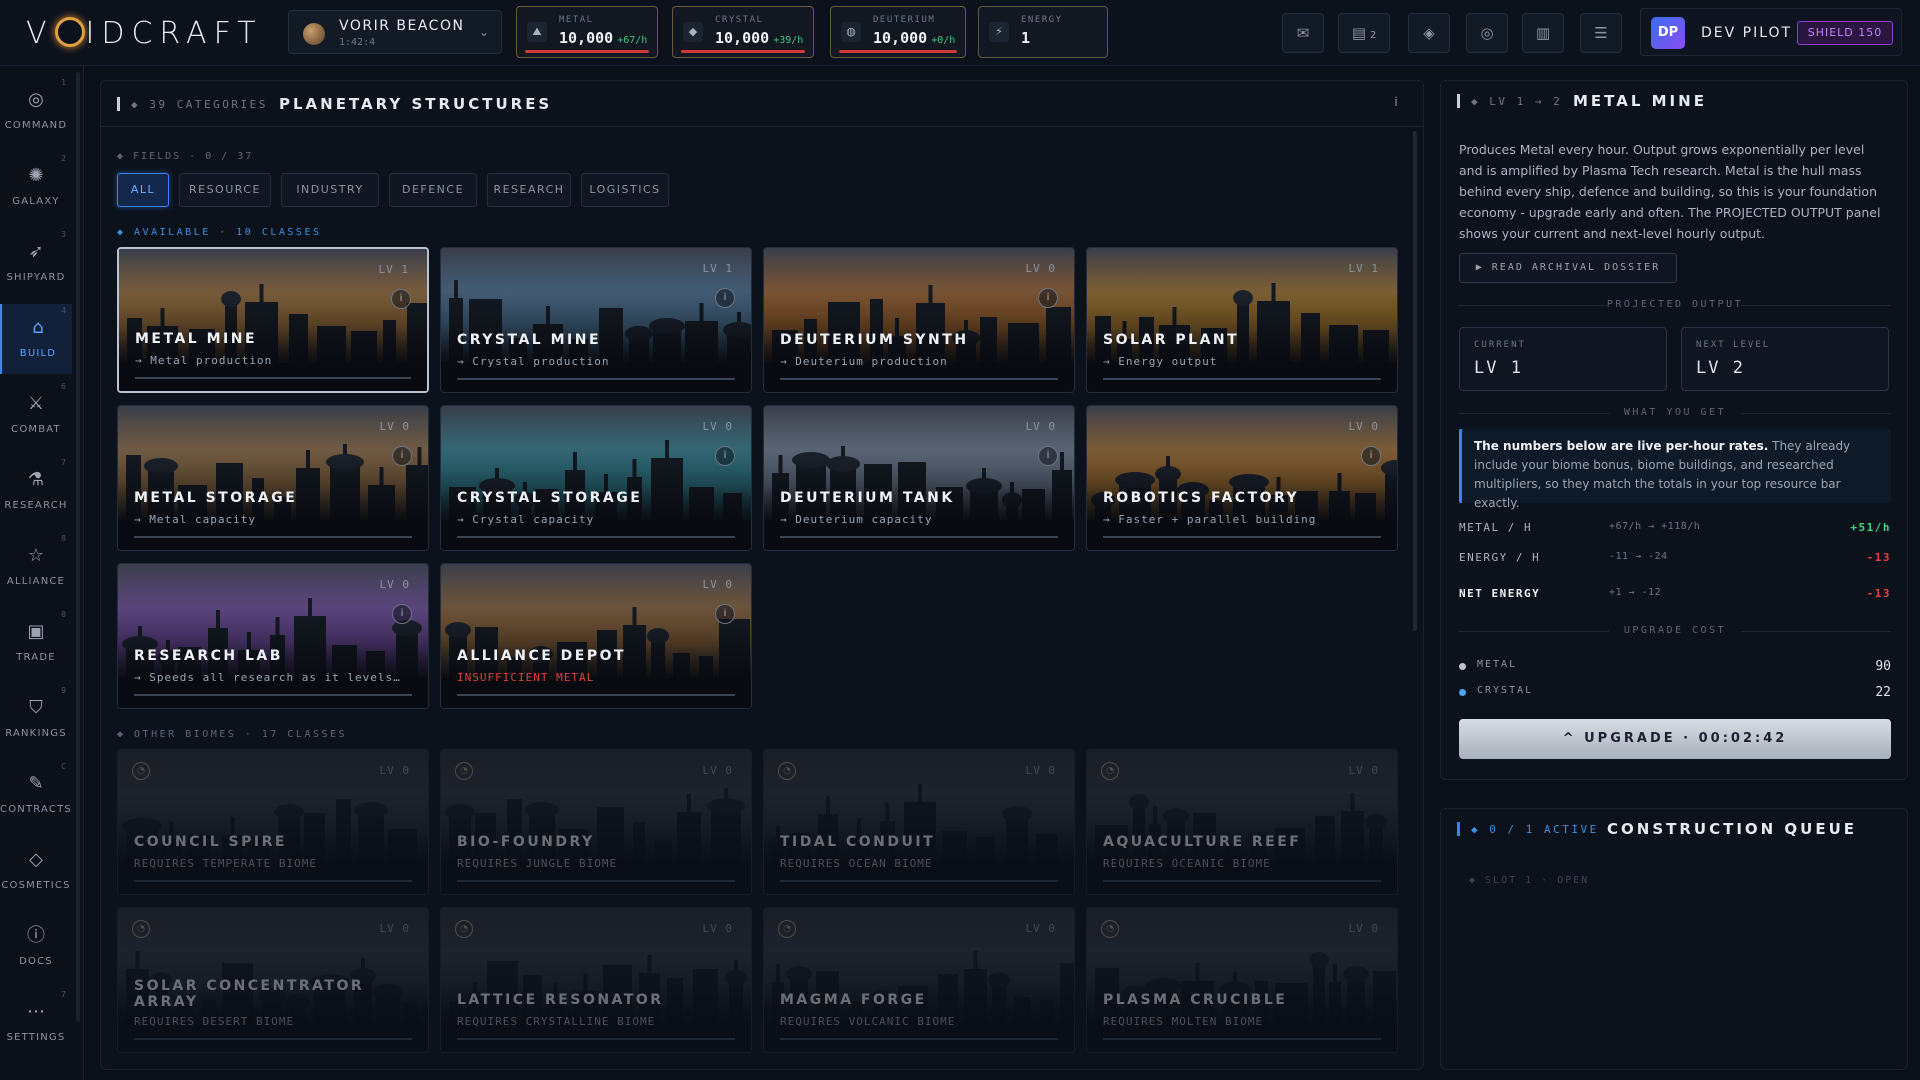 The height and width of the screenshot is (1080, 1920). I want to click on queue-title: CONSTRUCTION QUEUE, so click(1732, 829).